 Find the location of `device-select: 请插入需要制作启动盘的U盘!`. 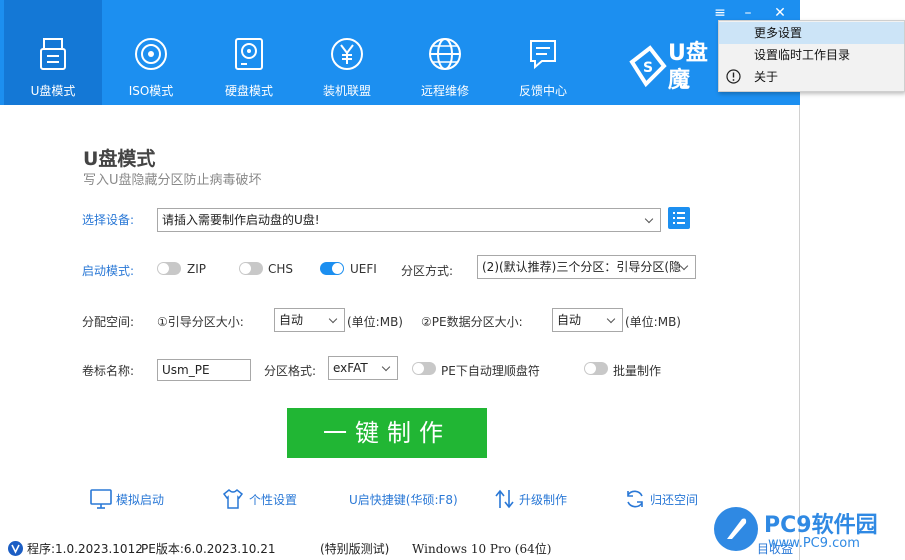

device-select: 请插入需要制作启动盘的U盘! is located at coordinates (409, 220).